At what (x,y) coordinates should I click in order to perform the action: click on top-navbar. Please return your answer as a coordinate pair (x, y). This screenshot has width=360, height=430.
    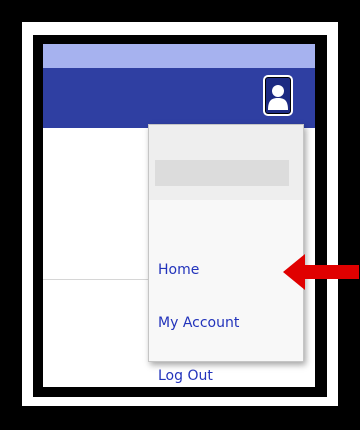
    Looking at the image, I should click on (179, 98).